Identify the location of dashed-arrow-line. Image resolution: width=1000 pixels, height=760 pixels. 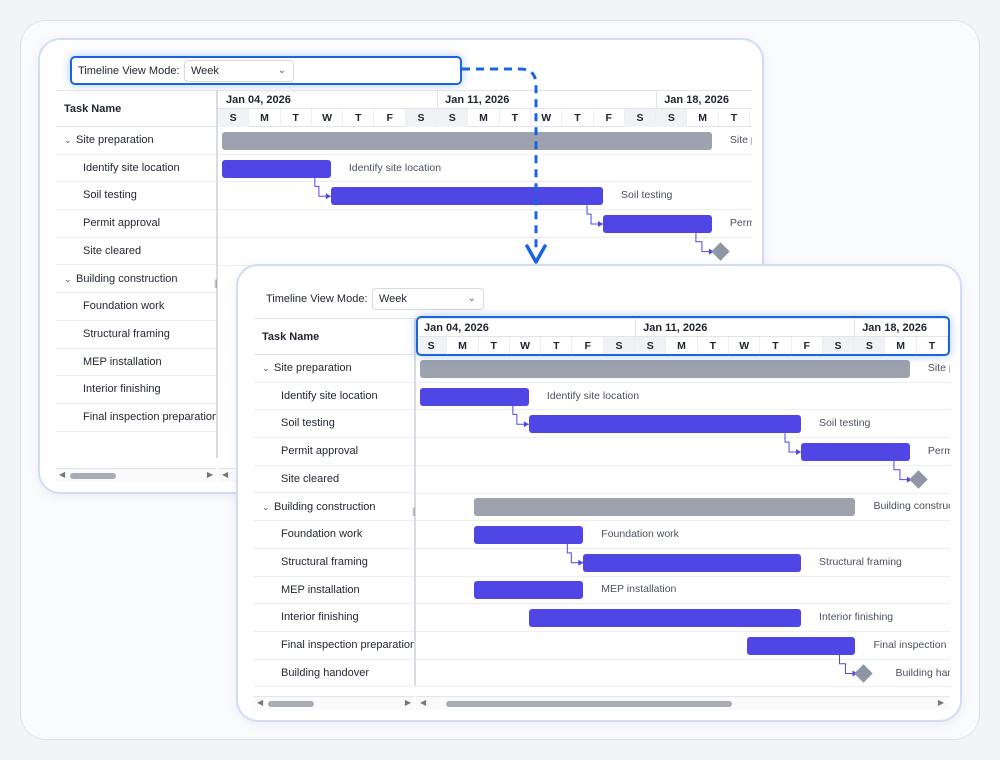
(500, 159).